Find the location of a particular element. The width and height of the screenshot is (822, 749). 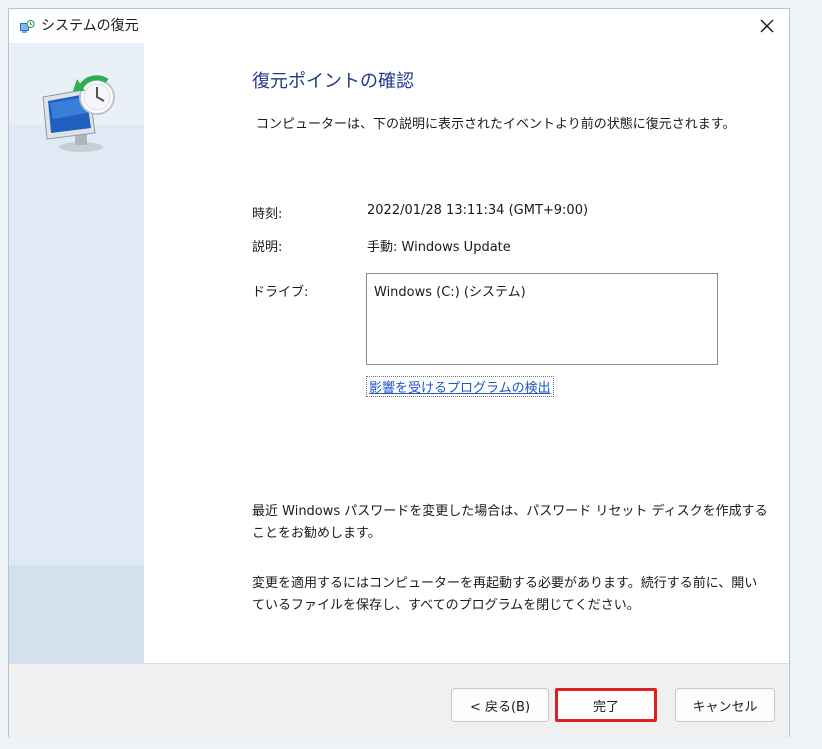

close-icon is located at coordinates (767, 26).